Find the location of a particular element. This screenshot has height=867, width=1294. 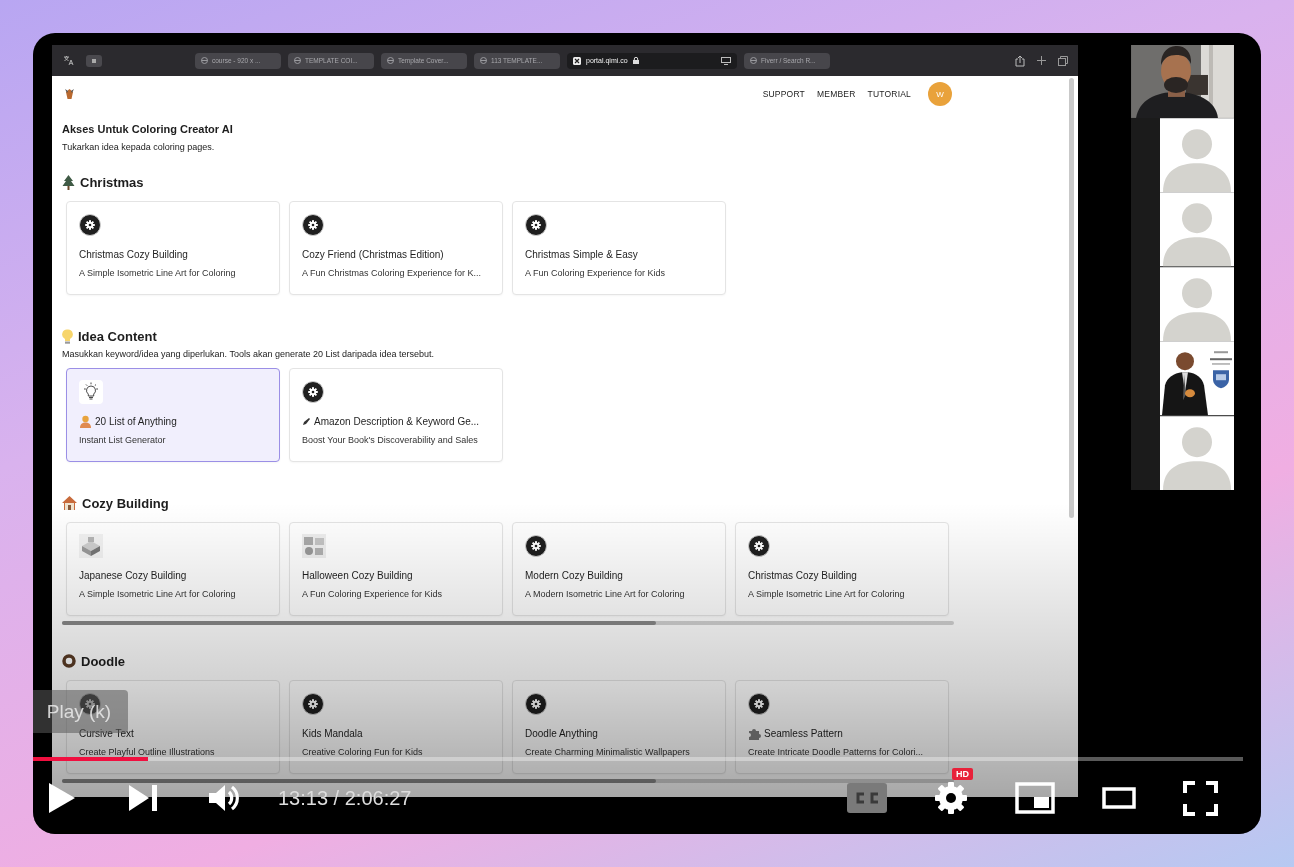

vertical-scrollbar is located at coordinates (1071, 298).